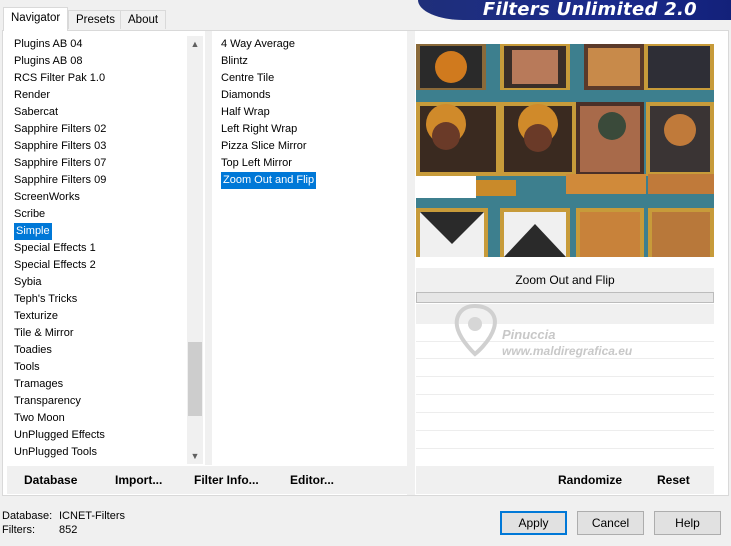 The width and height of the screenshot is (731, 546). I want to click on filter-item: Top Left Mirror, so click(311, 163).